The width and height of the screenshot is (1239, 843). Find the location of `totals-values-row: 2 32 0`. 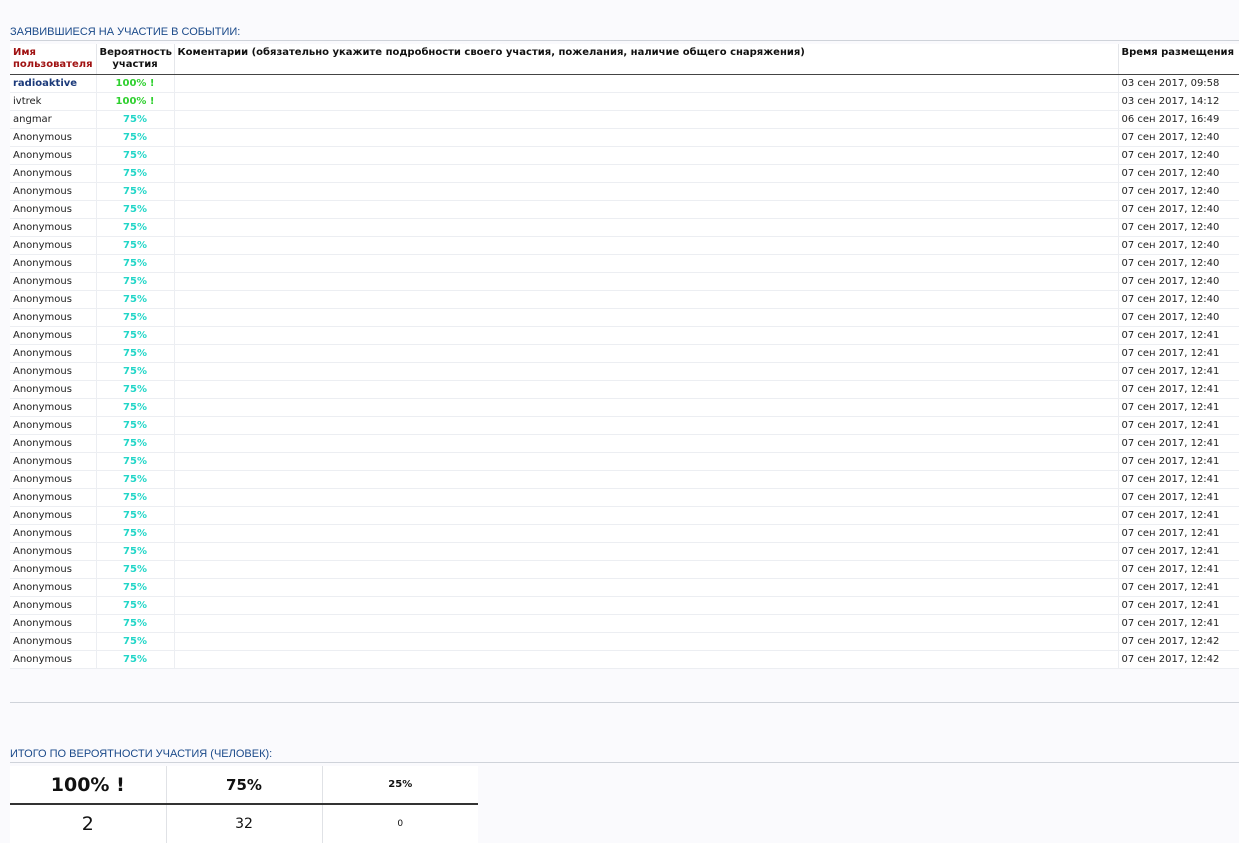

totals-values-row: 2 32 0 is located at coordinates (244, 823).